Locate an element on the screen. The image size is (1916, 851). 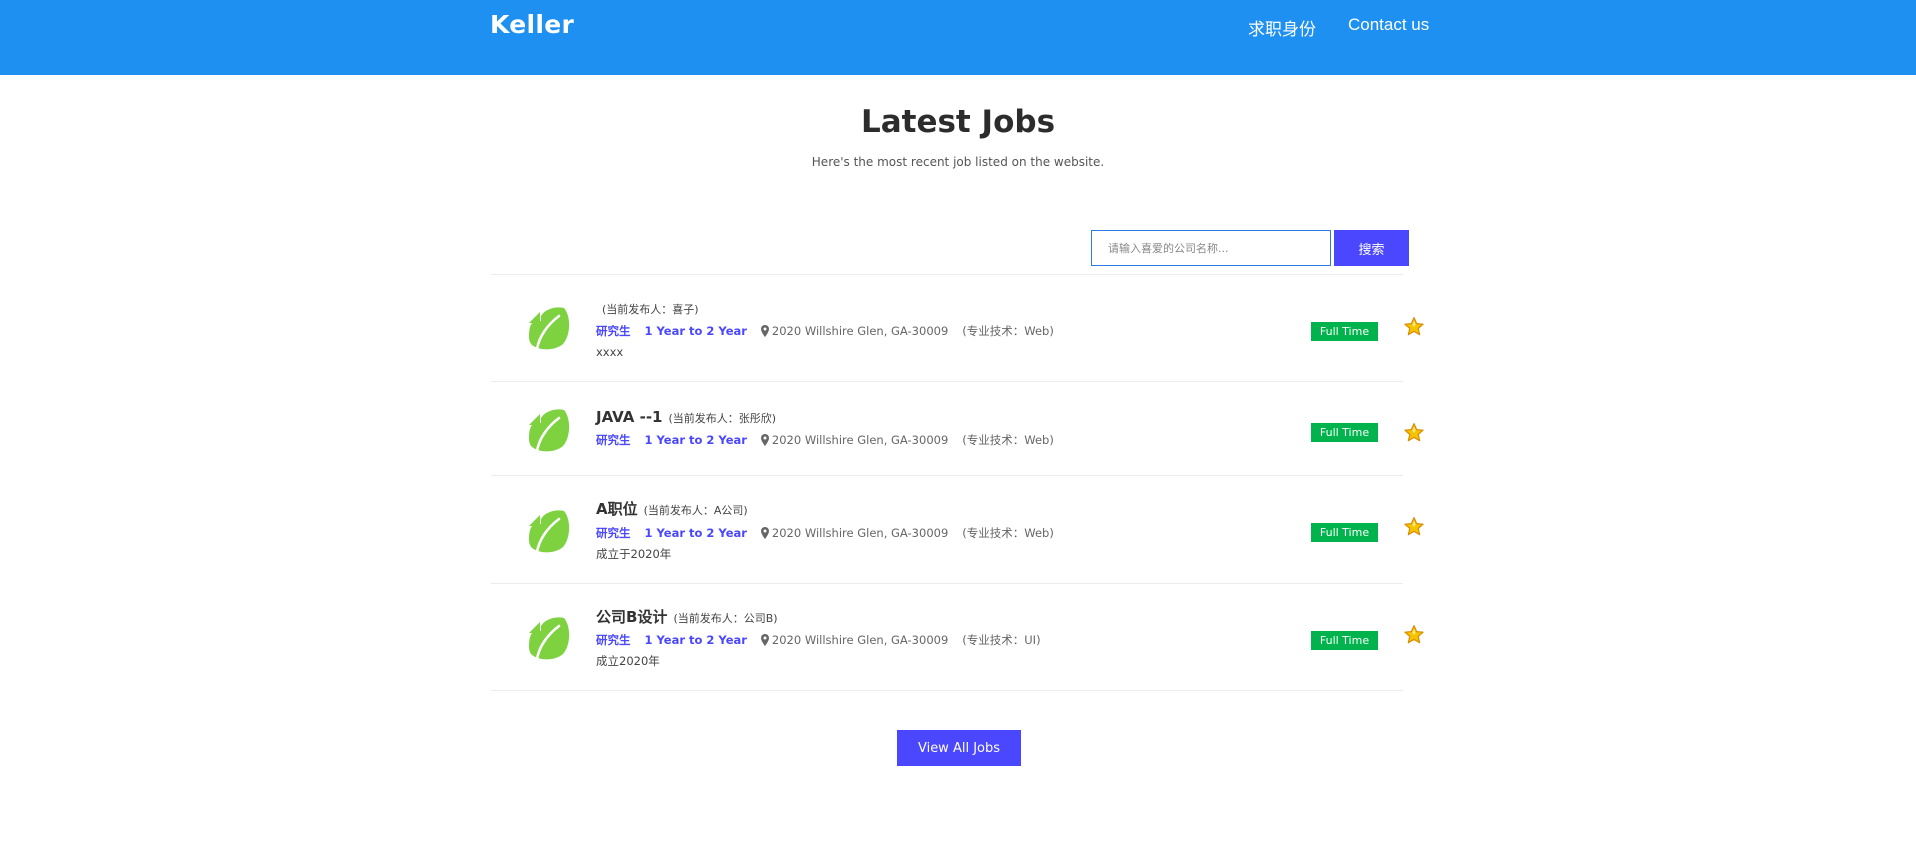
job-poster: (当前发布人：喜子) is located at coordinates (650, 309).